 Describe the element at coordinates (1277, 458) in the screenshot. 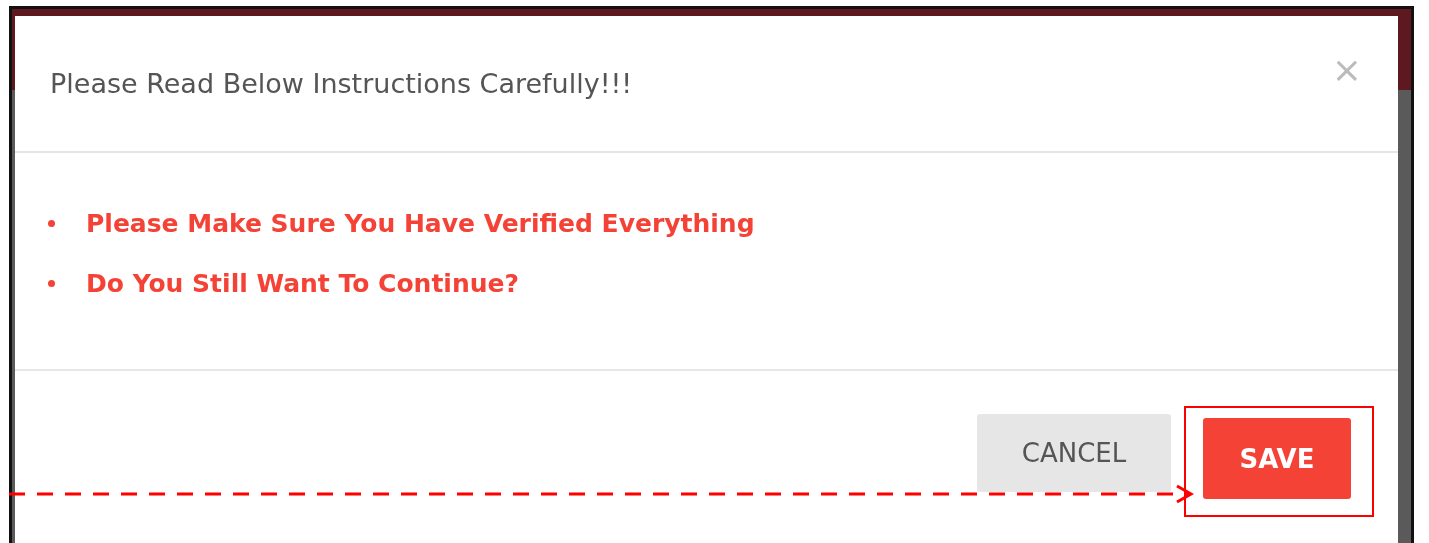

I see `save-button: SAVE` at that location.